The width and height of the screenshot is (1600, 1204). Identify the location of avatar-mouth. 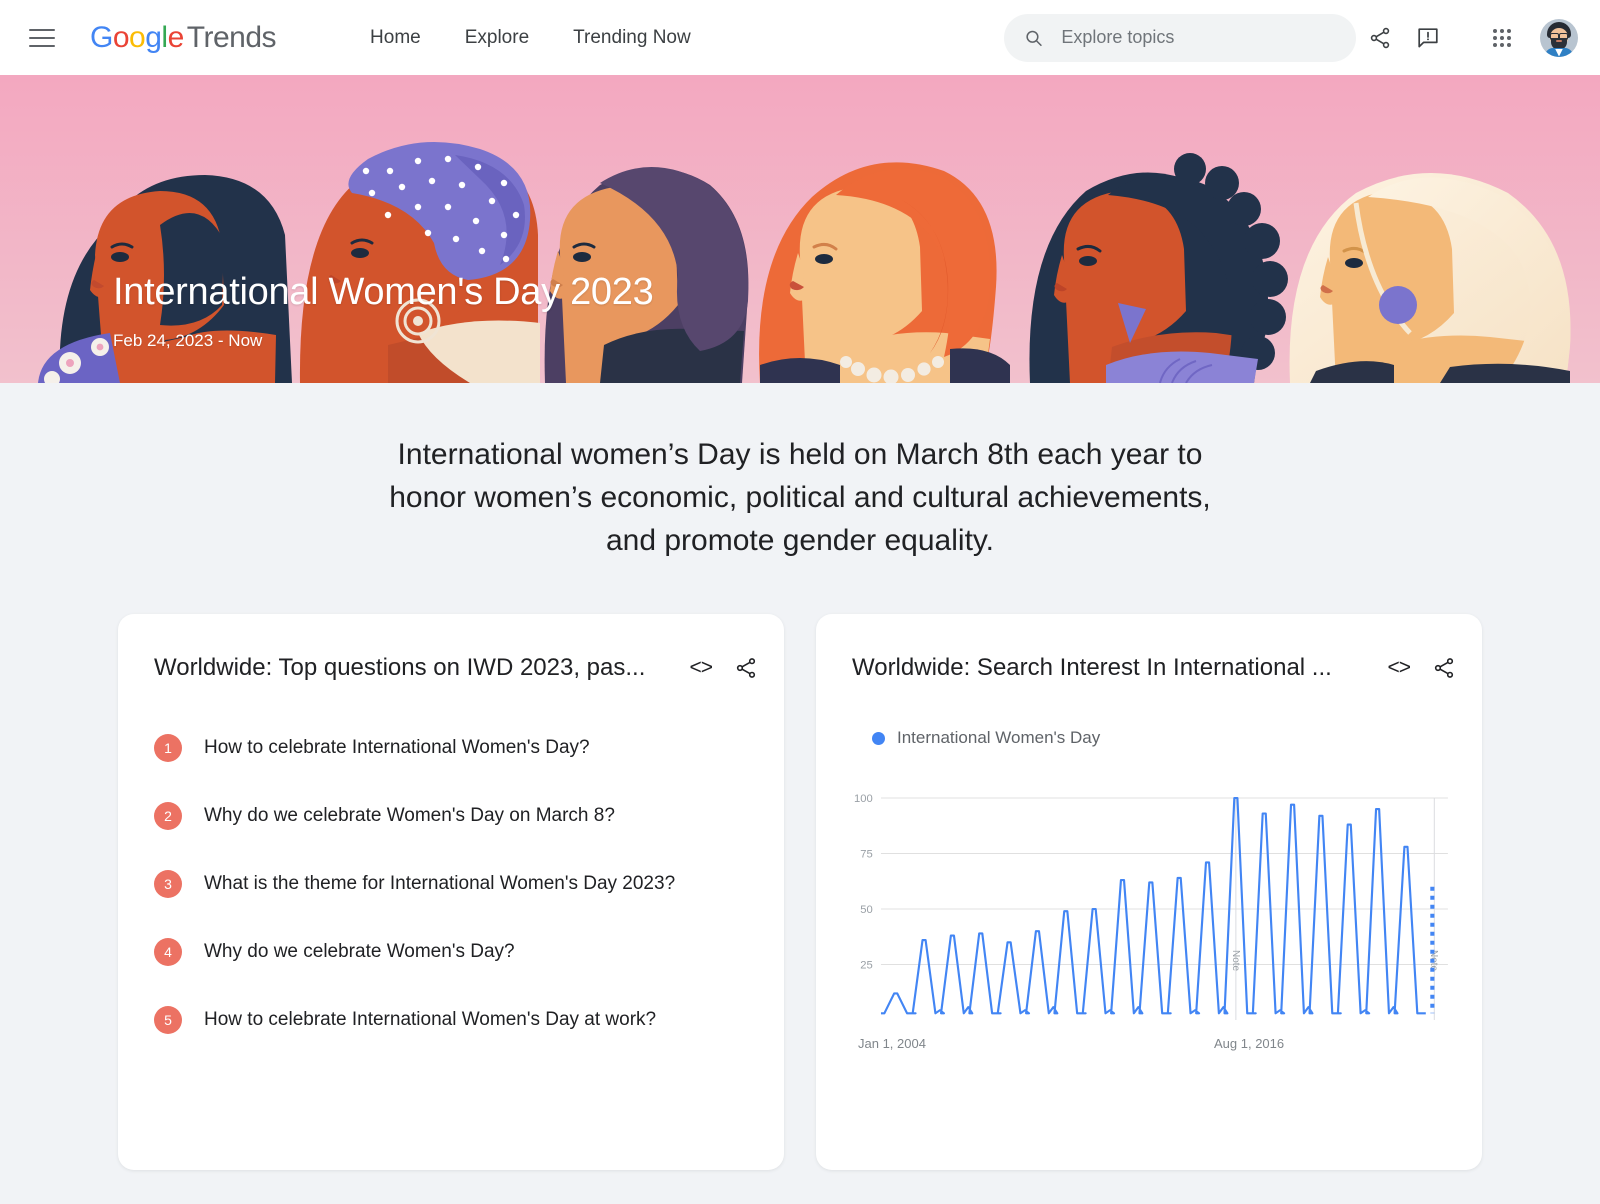
(1559, 40).